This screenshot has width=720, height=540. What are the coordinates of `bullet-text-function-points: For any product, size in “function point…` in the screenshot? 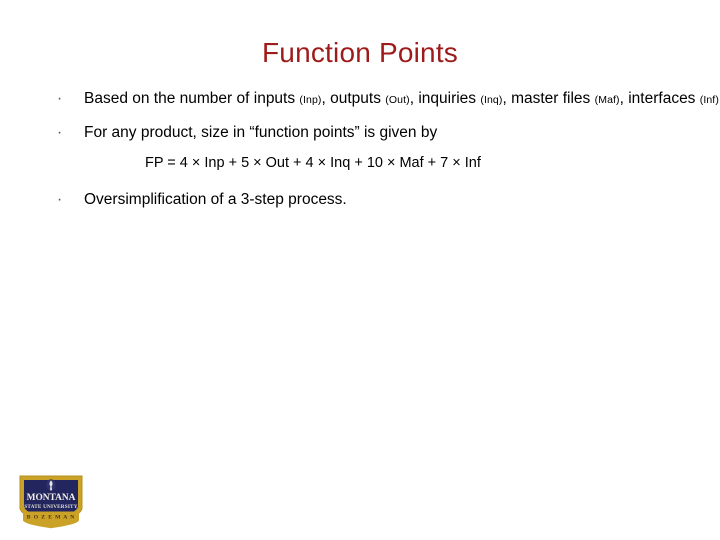 It's located at (261, 132).